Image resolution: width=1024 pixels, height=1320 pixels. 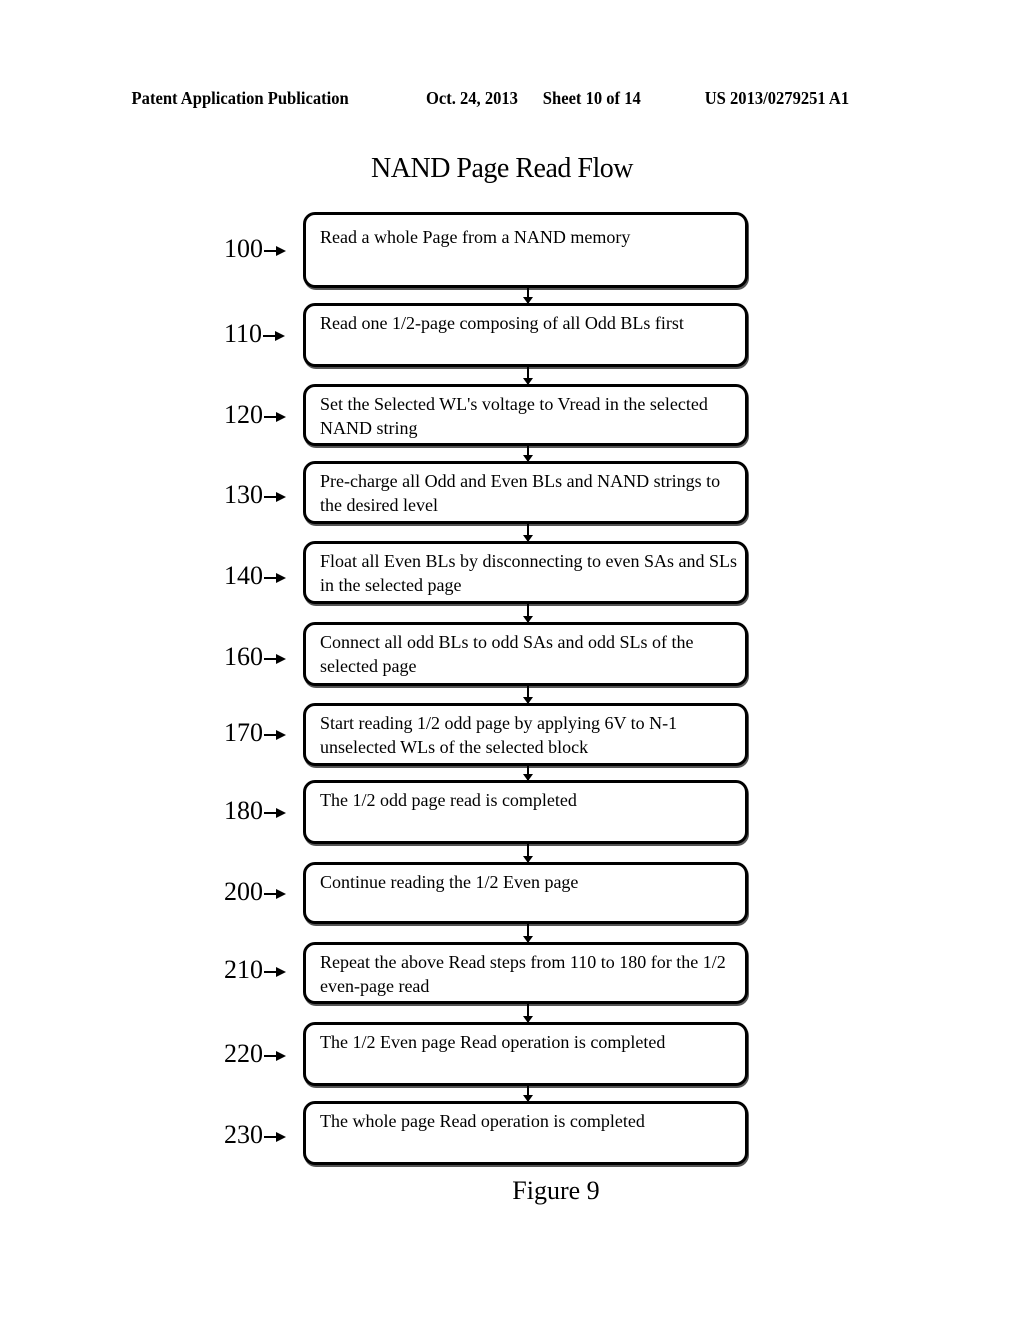 What do you see at coordinates (525, 812) in the screenshot?
I see `flow-step: The 1/2 odd page read is completed` at bounding box center [525, 812].